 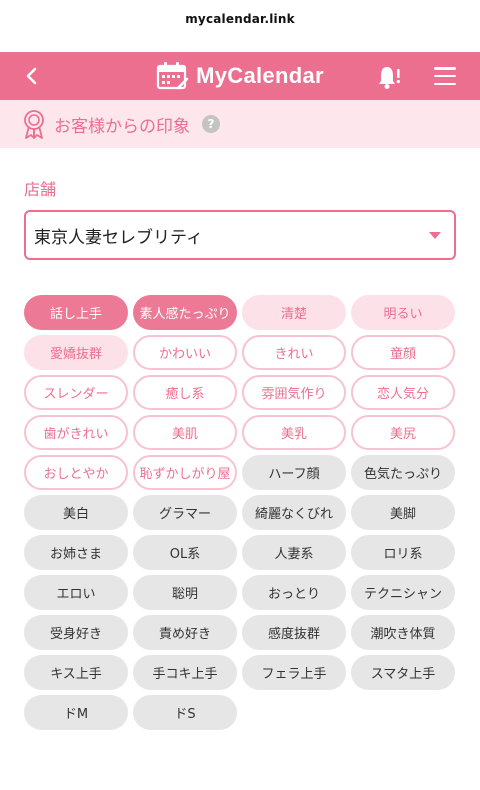 What do you see at coordinates (185, 512) in the screenshot?
I see `impression-tag-chip: グラマー` at bounding box center [185, 512].